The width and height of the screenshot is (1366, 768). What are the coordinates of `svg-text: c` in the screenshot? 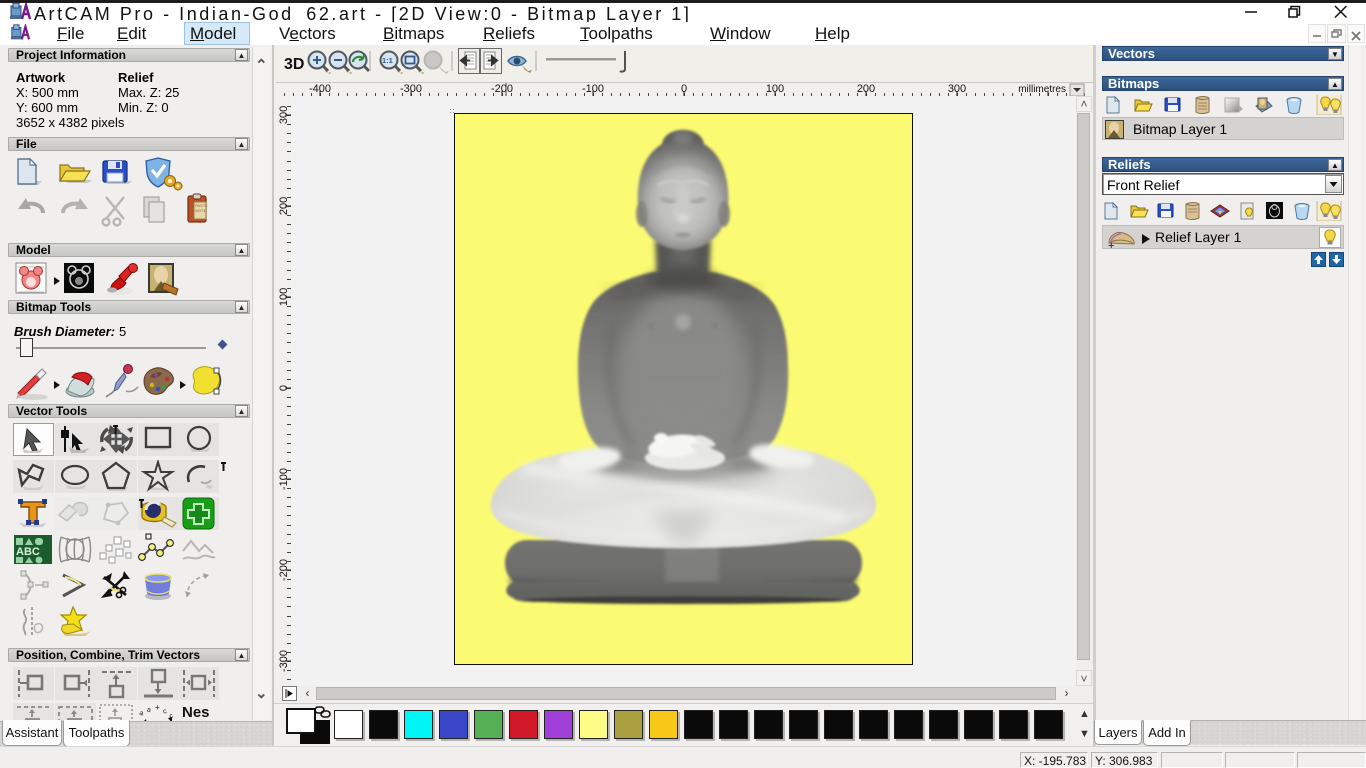 It's located at (165, 712).